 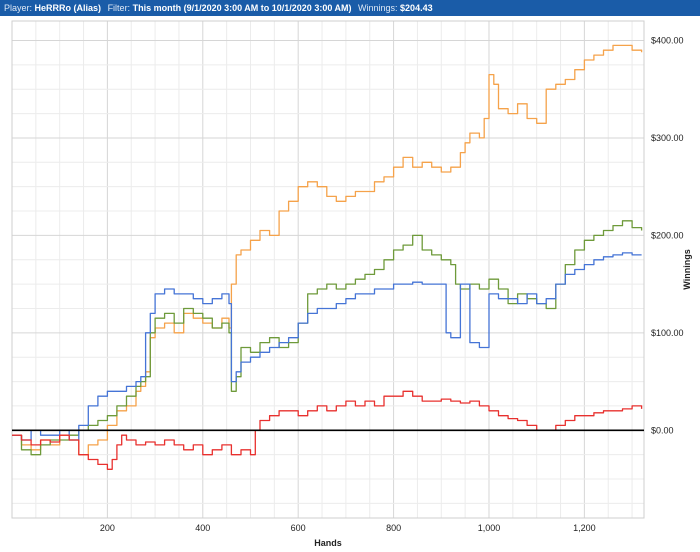 I want to click on y-axis-label: Winnings, so click(x=687, y=269).